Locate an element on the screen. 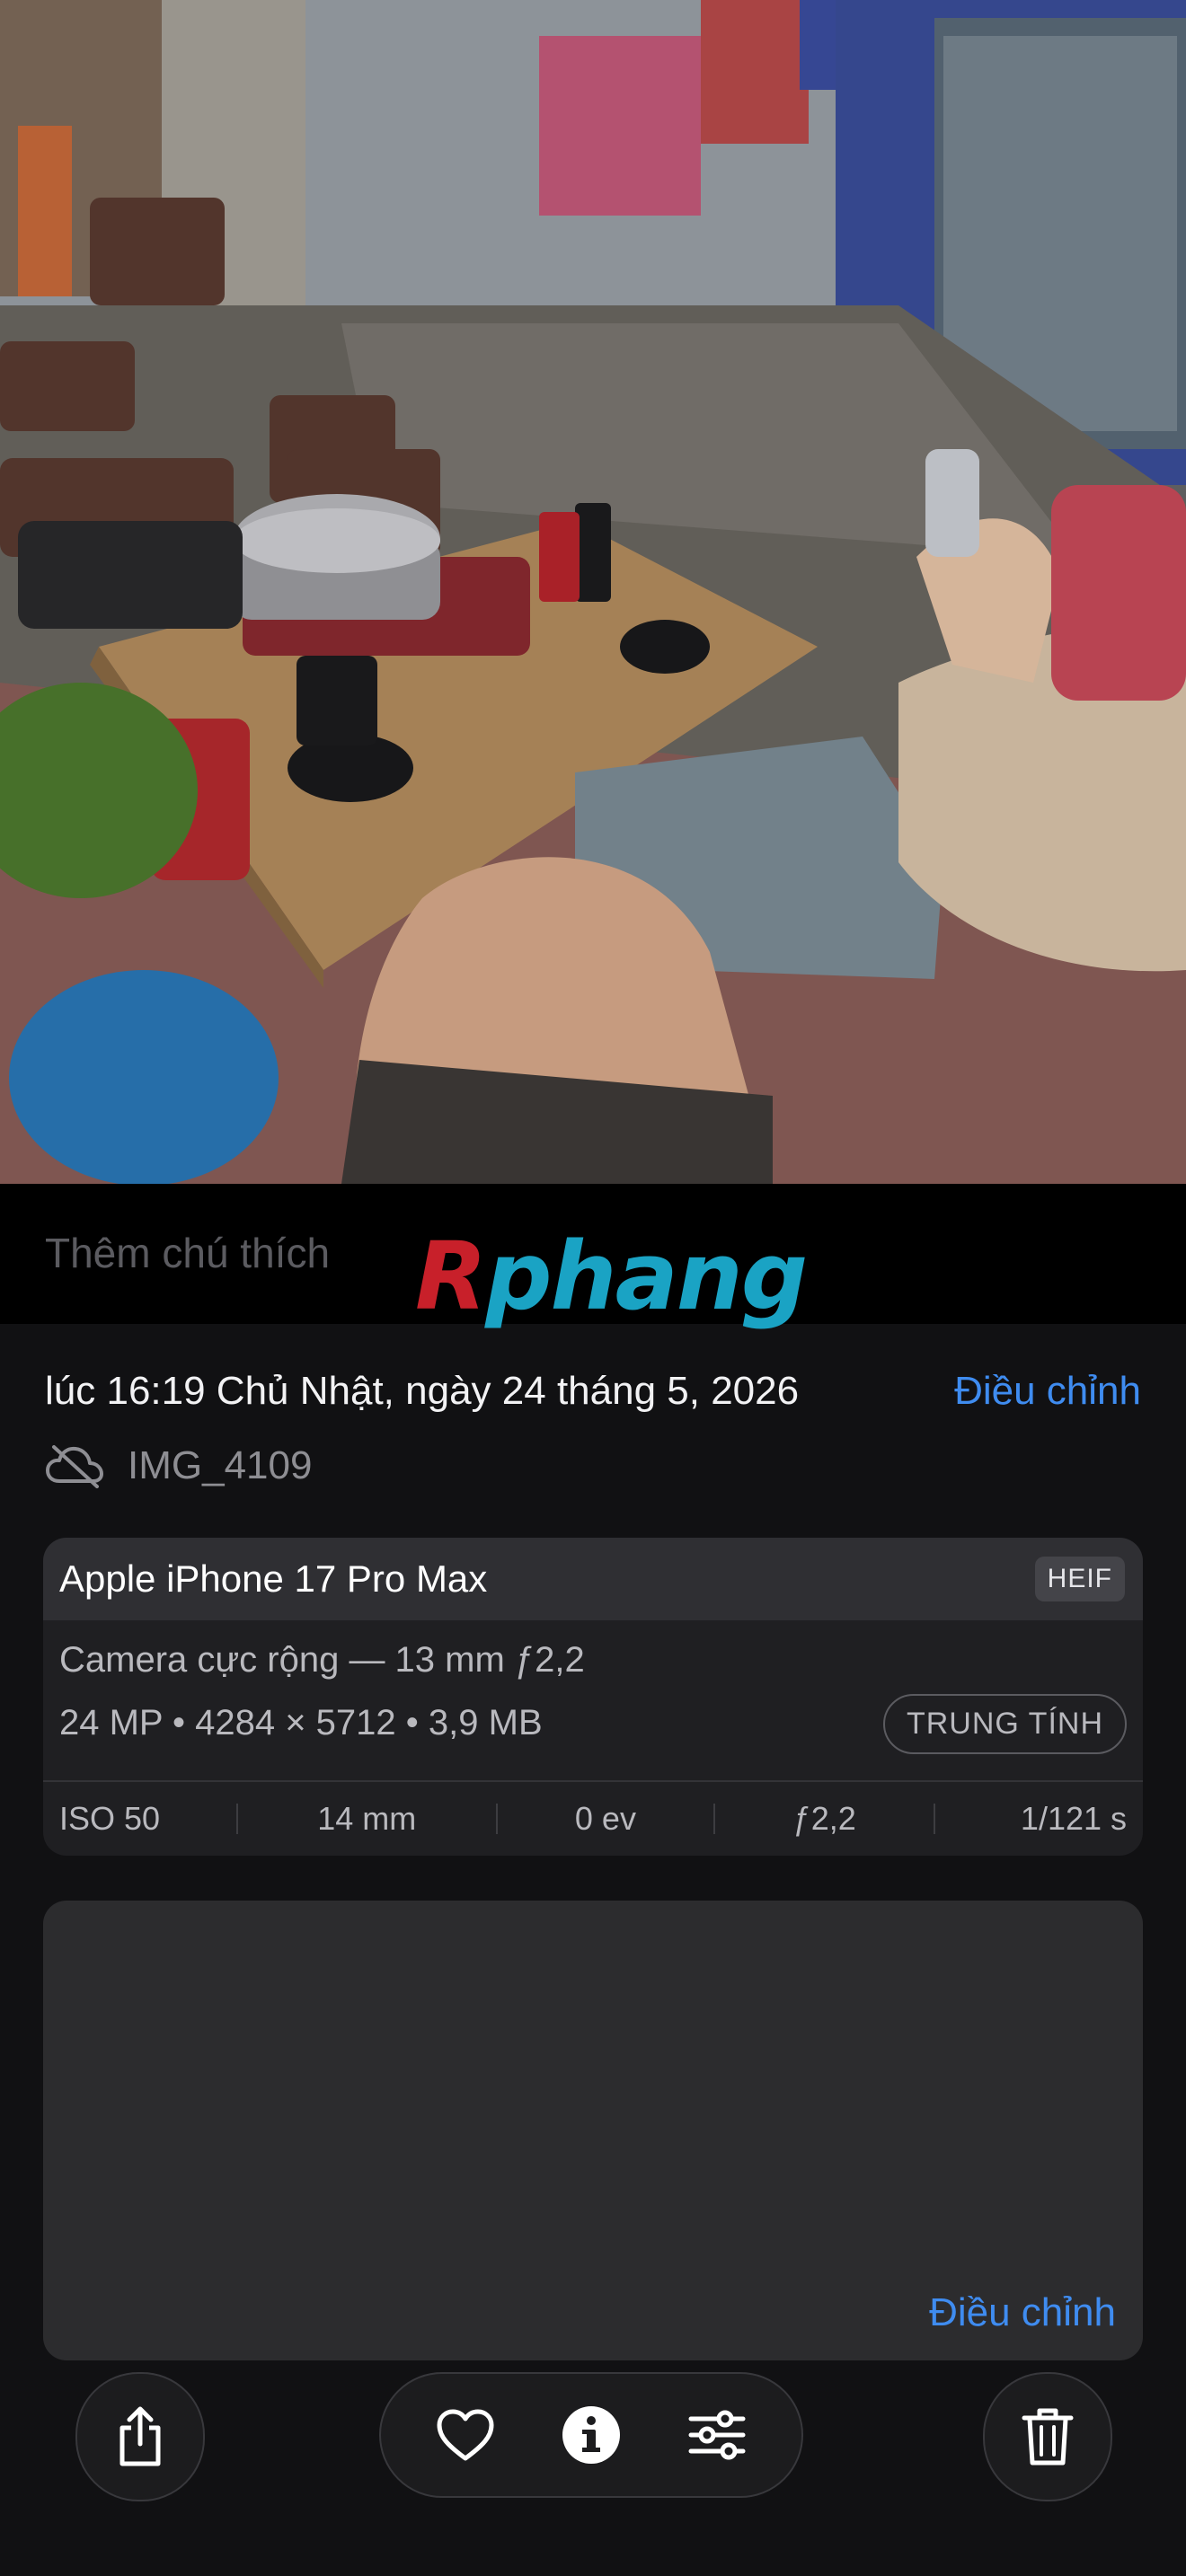  trash-icon is located at coordinates (1048, 2437).